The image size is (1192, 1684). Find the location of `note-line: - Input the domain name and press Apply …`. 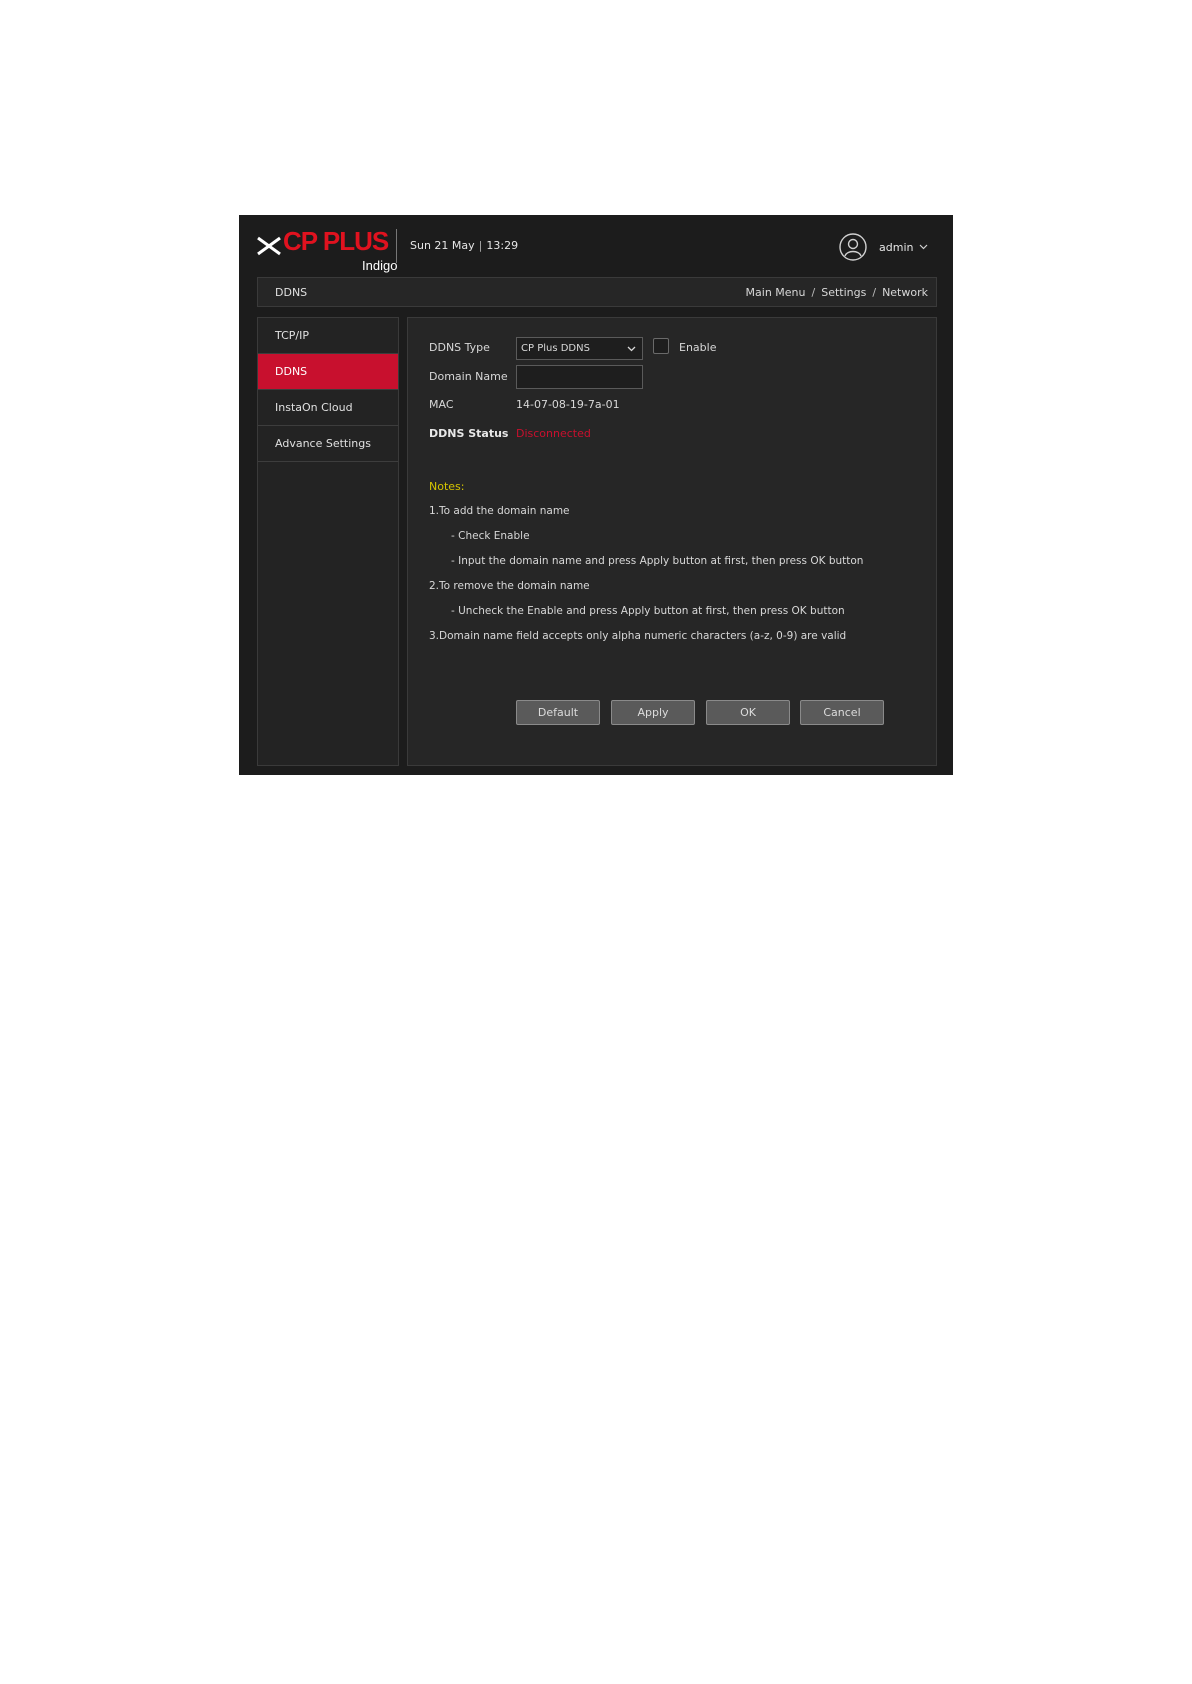

note-line: - Input the domain name and press Apply … is located at coordinates (657, 561).